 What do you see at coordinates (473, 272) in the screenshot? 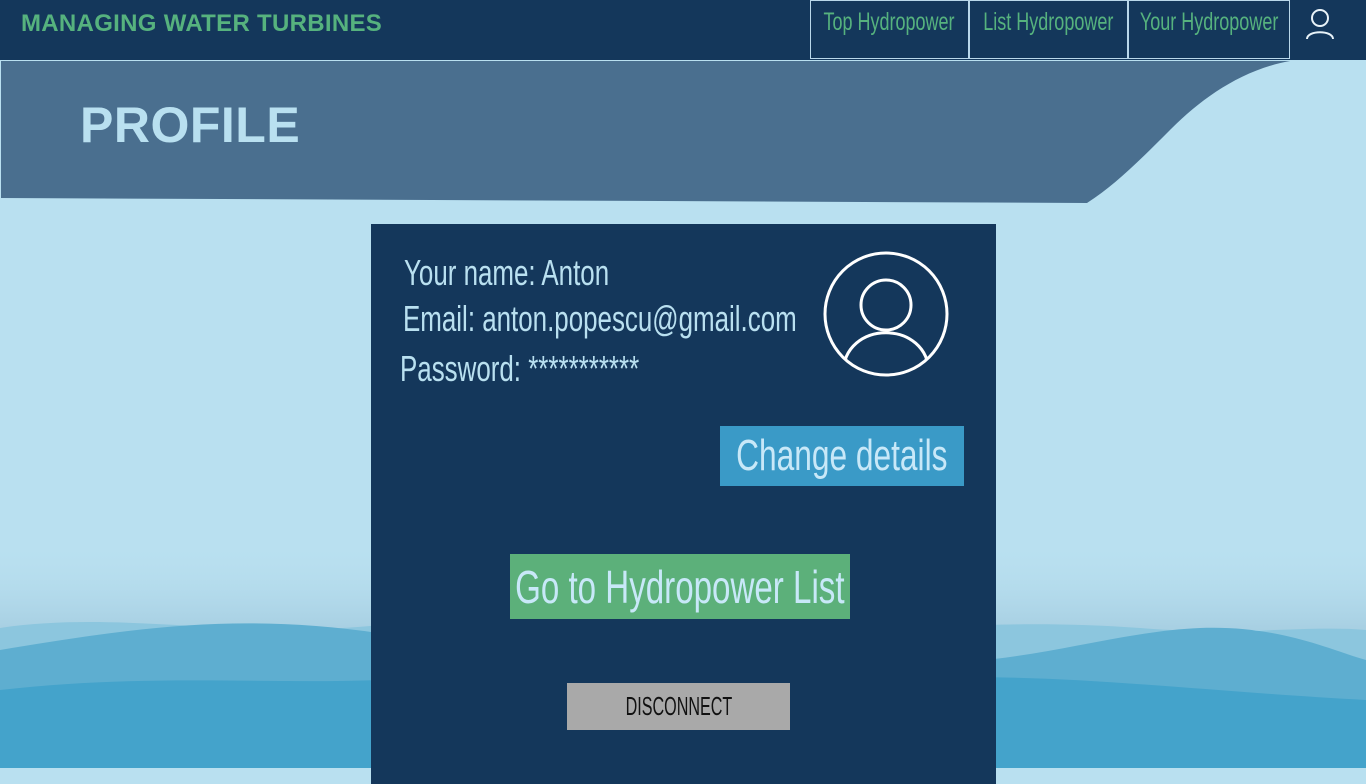
I see `name-label: Your name:` at bounding box center [473, 272].